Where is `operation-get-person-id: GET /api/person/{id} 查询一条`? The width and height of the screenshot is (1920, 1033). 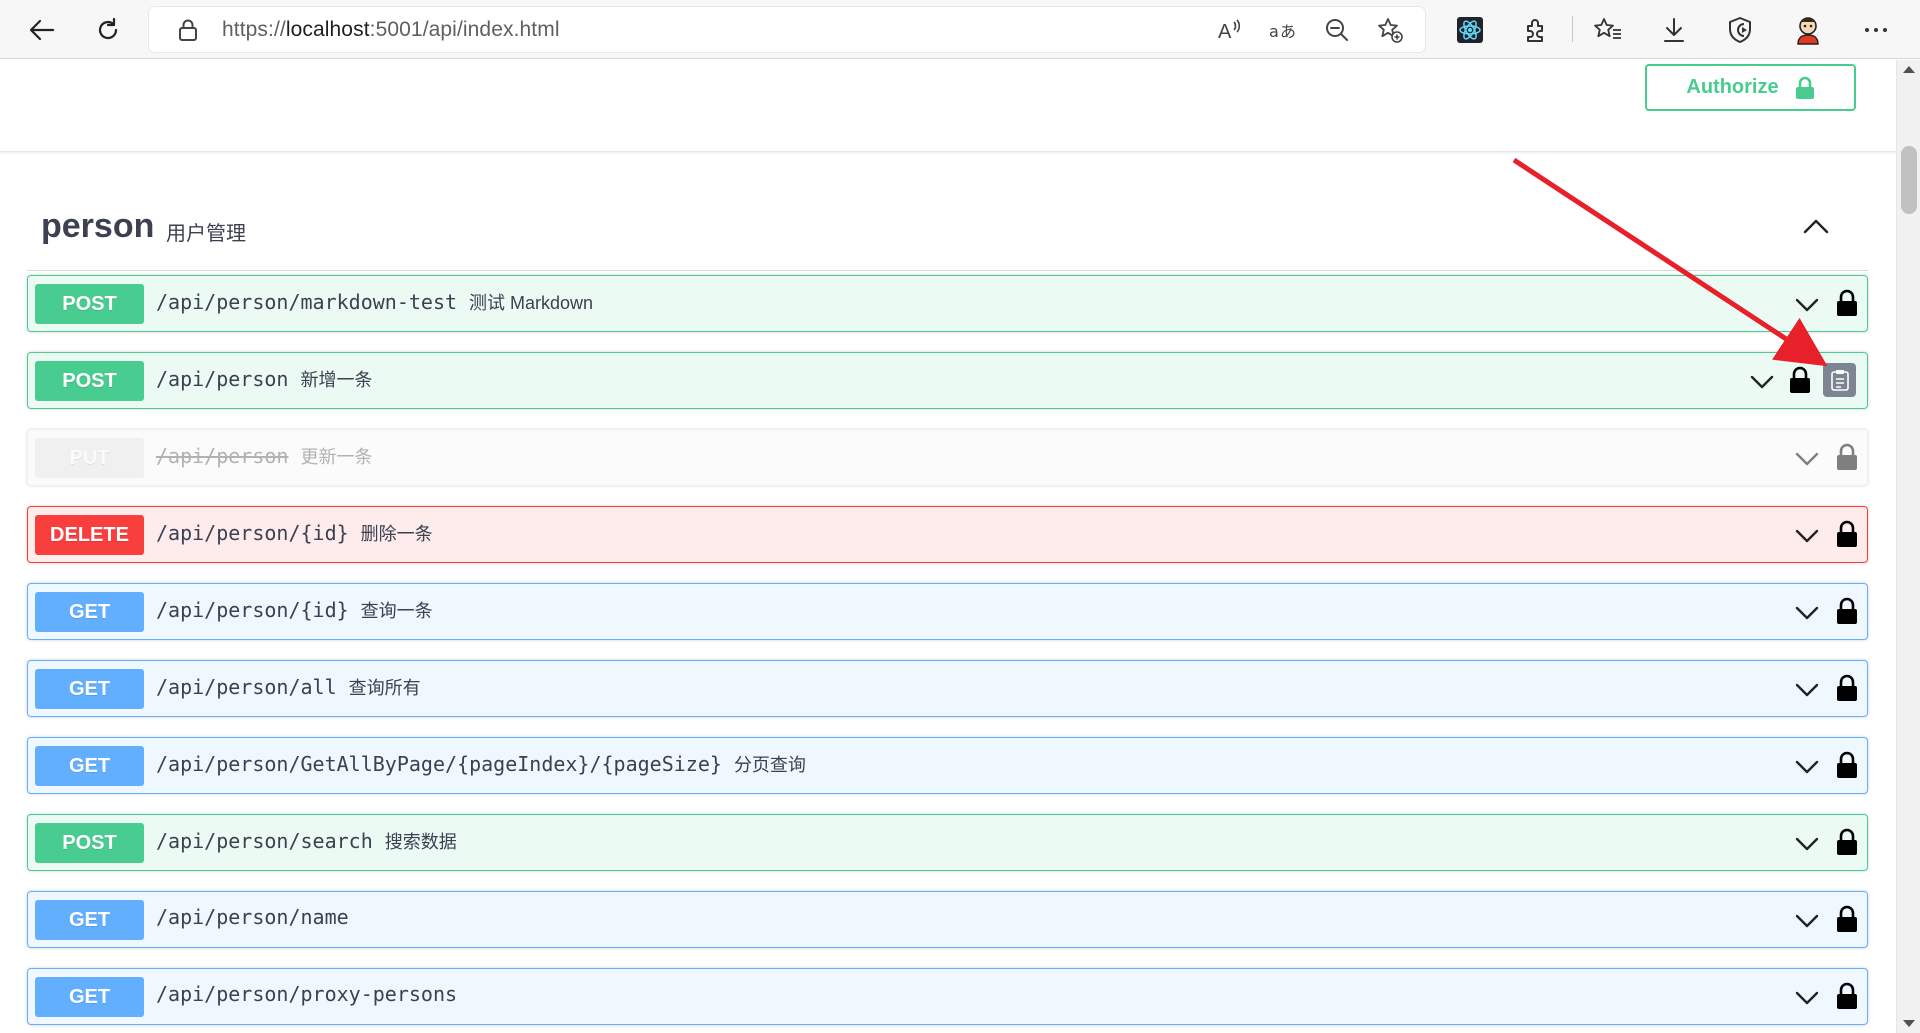
operation-get-person-id: GET /api/person/{id} 查询一条 is located at coordinates (947, 611).